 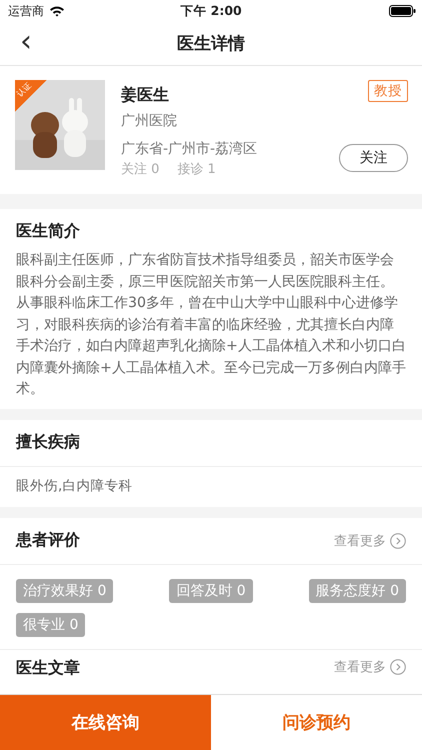 What do you see at coordinates (211, 590) in the screenshot?
I see `review-tag: 回答及时 0` at bounding box center [211, 590].